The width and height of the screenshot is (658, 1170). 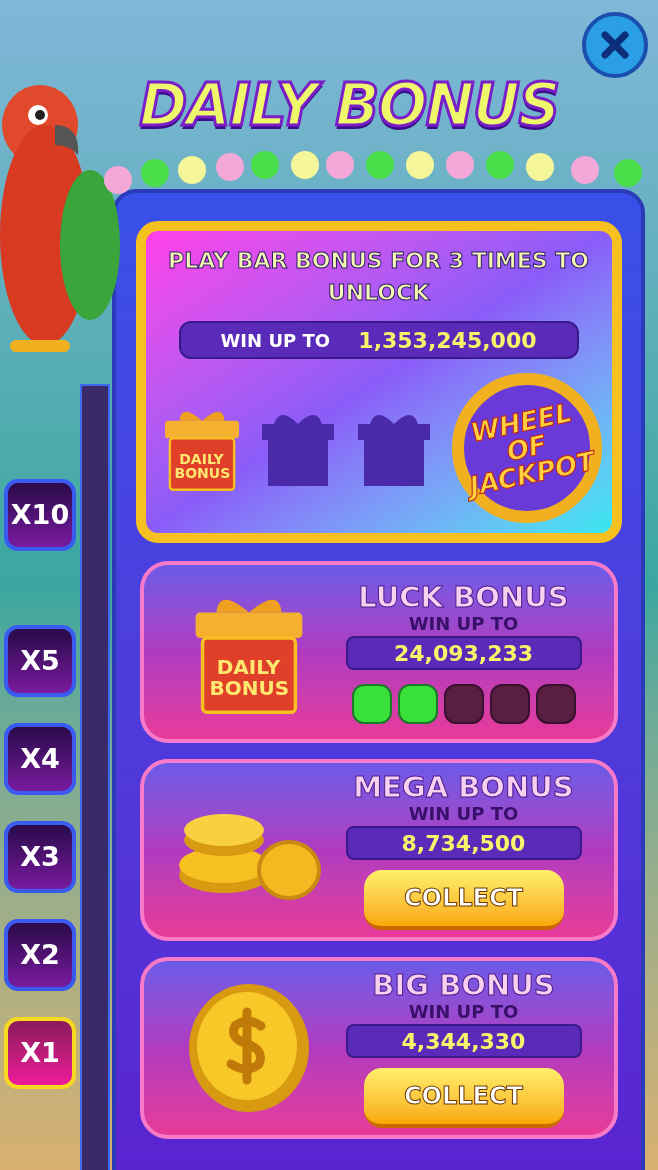 What do you see at coordinates (463, 985) in the screenshot?
I see `bonus-title: BIG BONUS` at bounding box center [463, 985].